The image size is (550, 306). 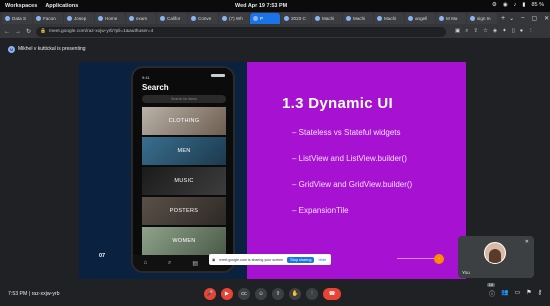 What do you see at coordinates (28, 31) in the screenshot?
I see `reload-icon: ↻` at bounding box center [28, 31].